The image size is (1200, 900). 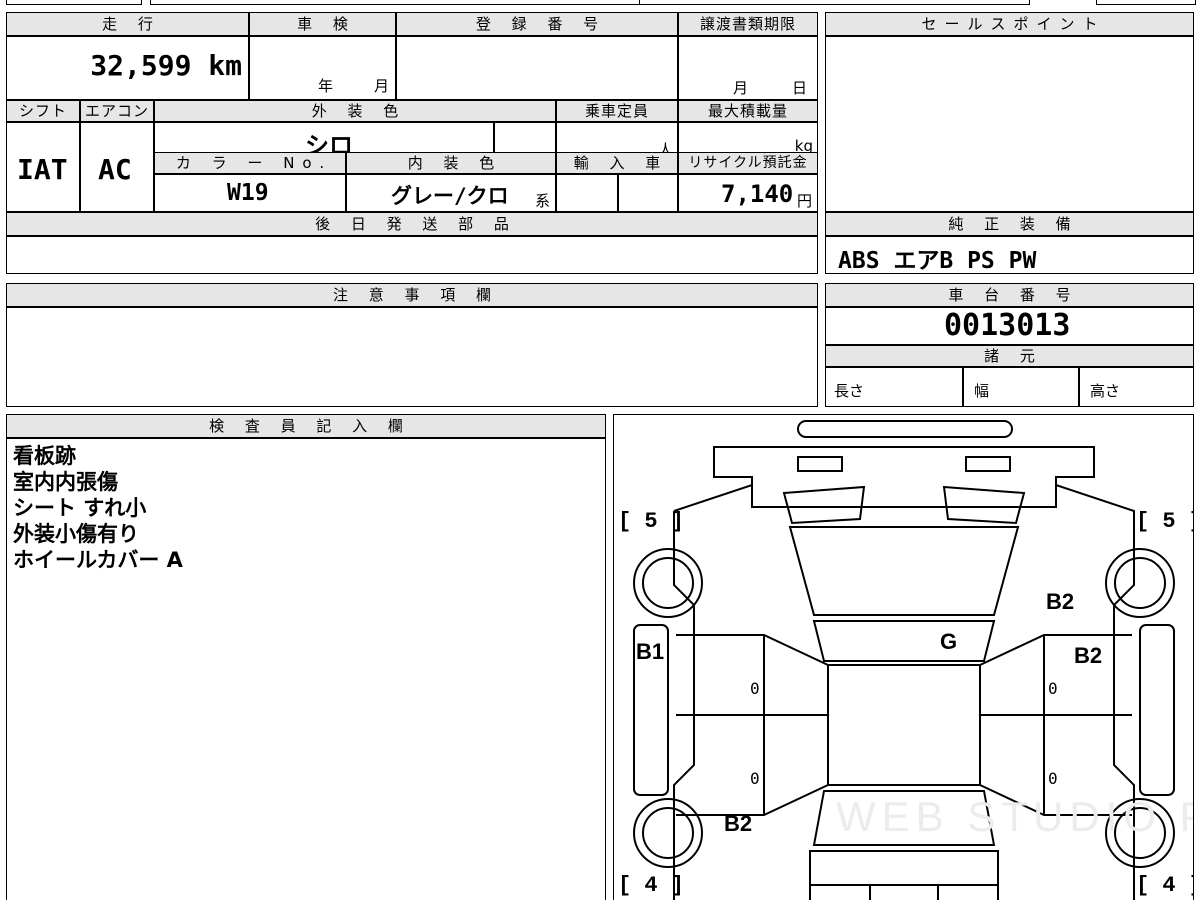 What do you see at coordinates (306, 426) in the screenshot?
I see `inspector-header: 検 査 員 記 入 欄` at bounding box center [306, 426].